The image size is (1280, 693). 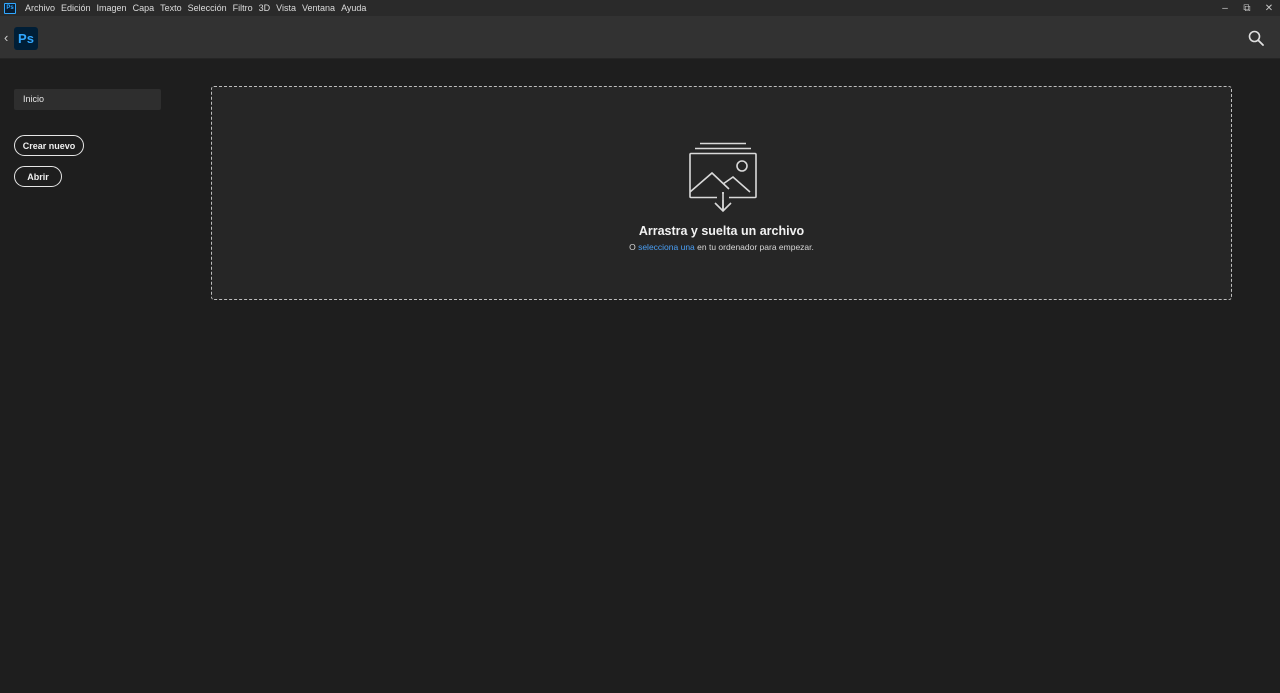 What do you see at coordinates (1256, 38) in the screenshot?
I see `search-icon` at bounding box center [1256, 38].